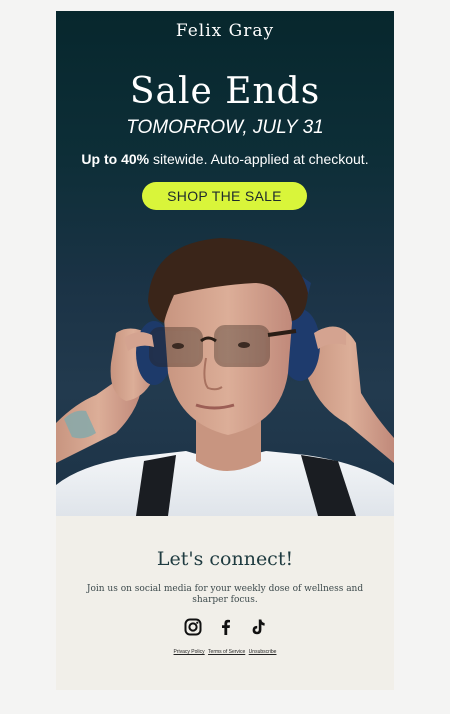  I want to click on instagram-icon, so click(193, 628).